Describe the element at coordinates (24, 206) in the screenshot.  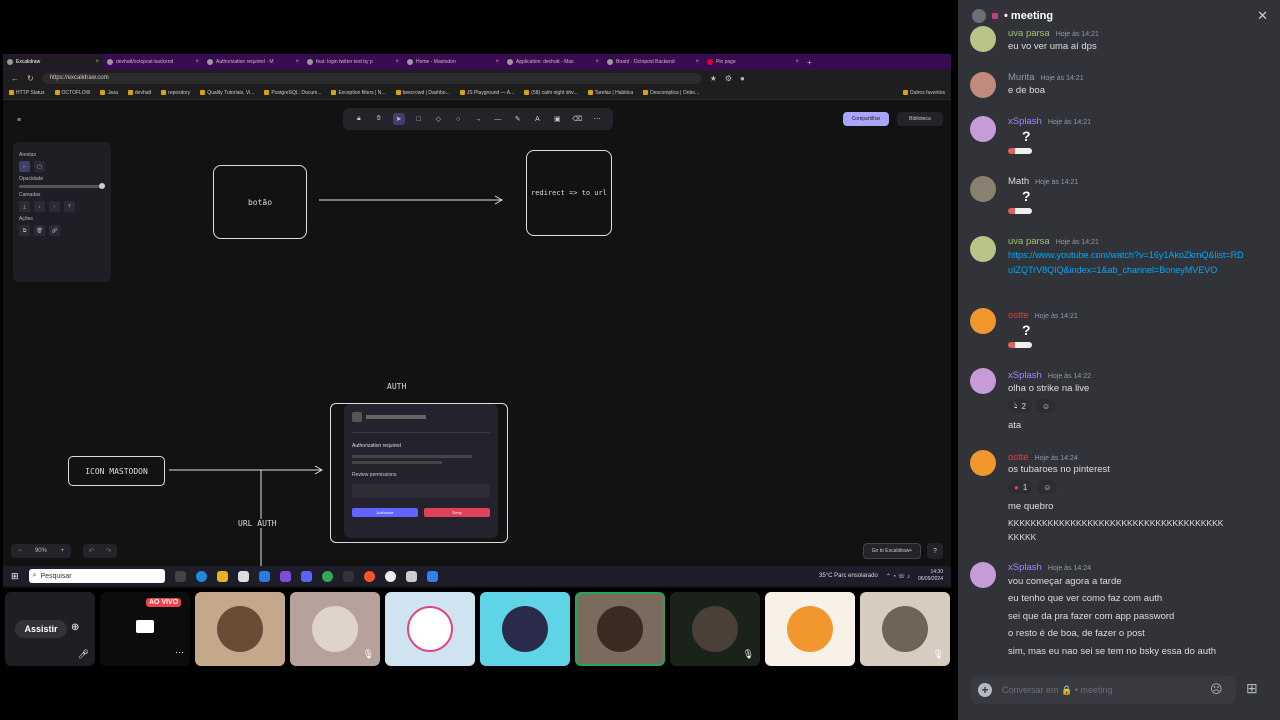
I see `send-to-back-icon: ⤓` at that location.